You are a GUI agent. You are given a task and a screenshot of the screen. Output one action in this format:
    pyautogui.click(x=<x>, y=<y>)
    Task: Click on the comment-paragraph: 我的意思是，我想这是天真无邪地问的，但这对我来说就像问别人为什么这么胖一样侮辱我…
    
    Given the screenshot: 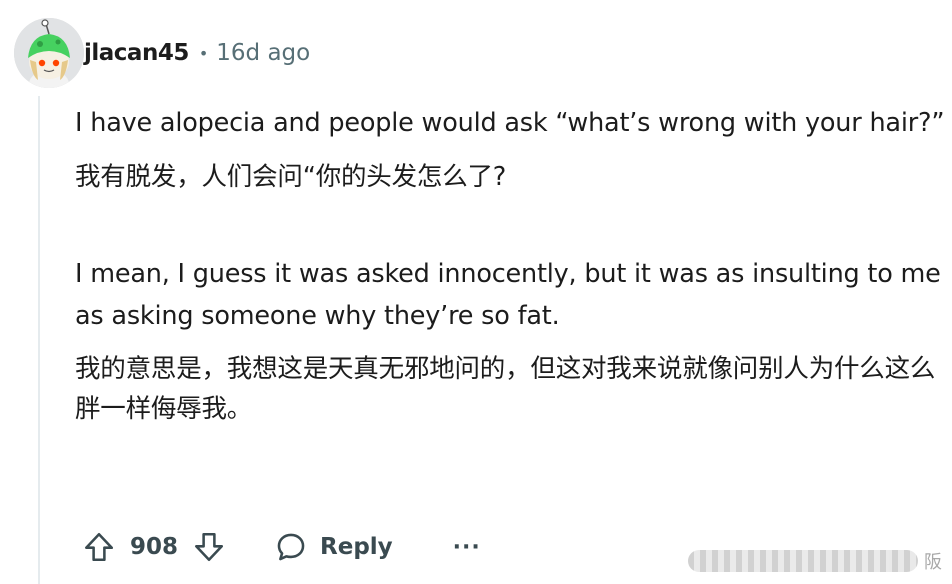 What is the action you would take?
    pyautogui.click(x=505, y=389)
    